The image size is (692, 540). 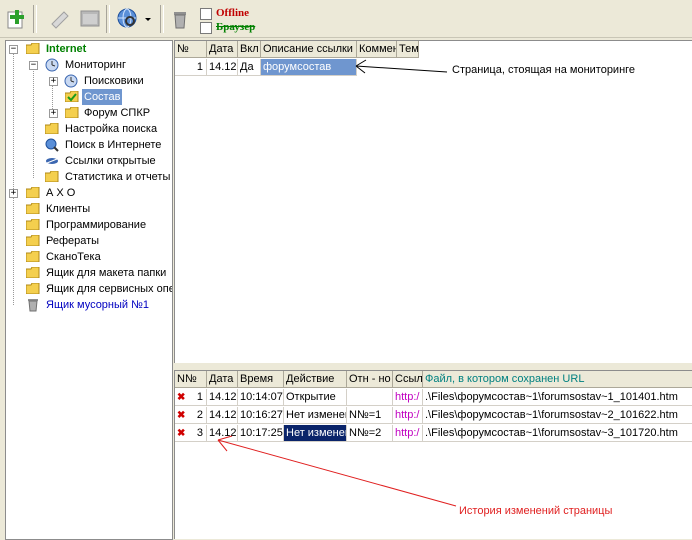 I want to click on tree-item-search-engines: + Поисковики, so click(x=89, y=81).